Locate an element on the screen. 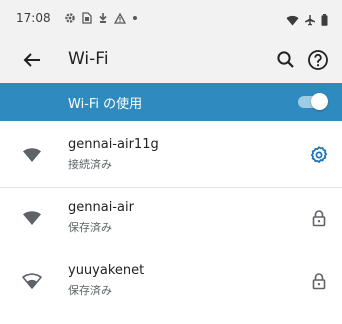 Image resolution: width=342 pixels, height=324 pixels. network-name: gennai-air is located at coordinates (101, 207).